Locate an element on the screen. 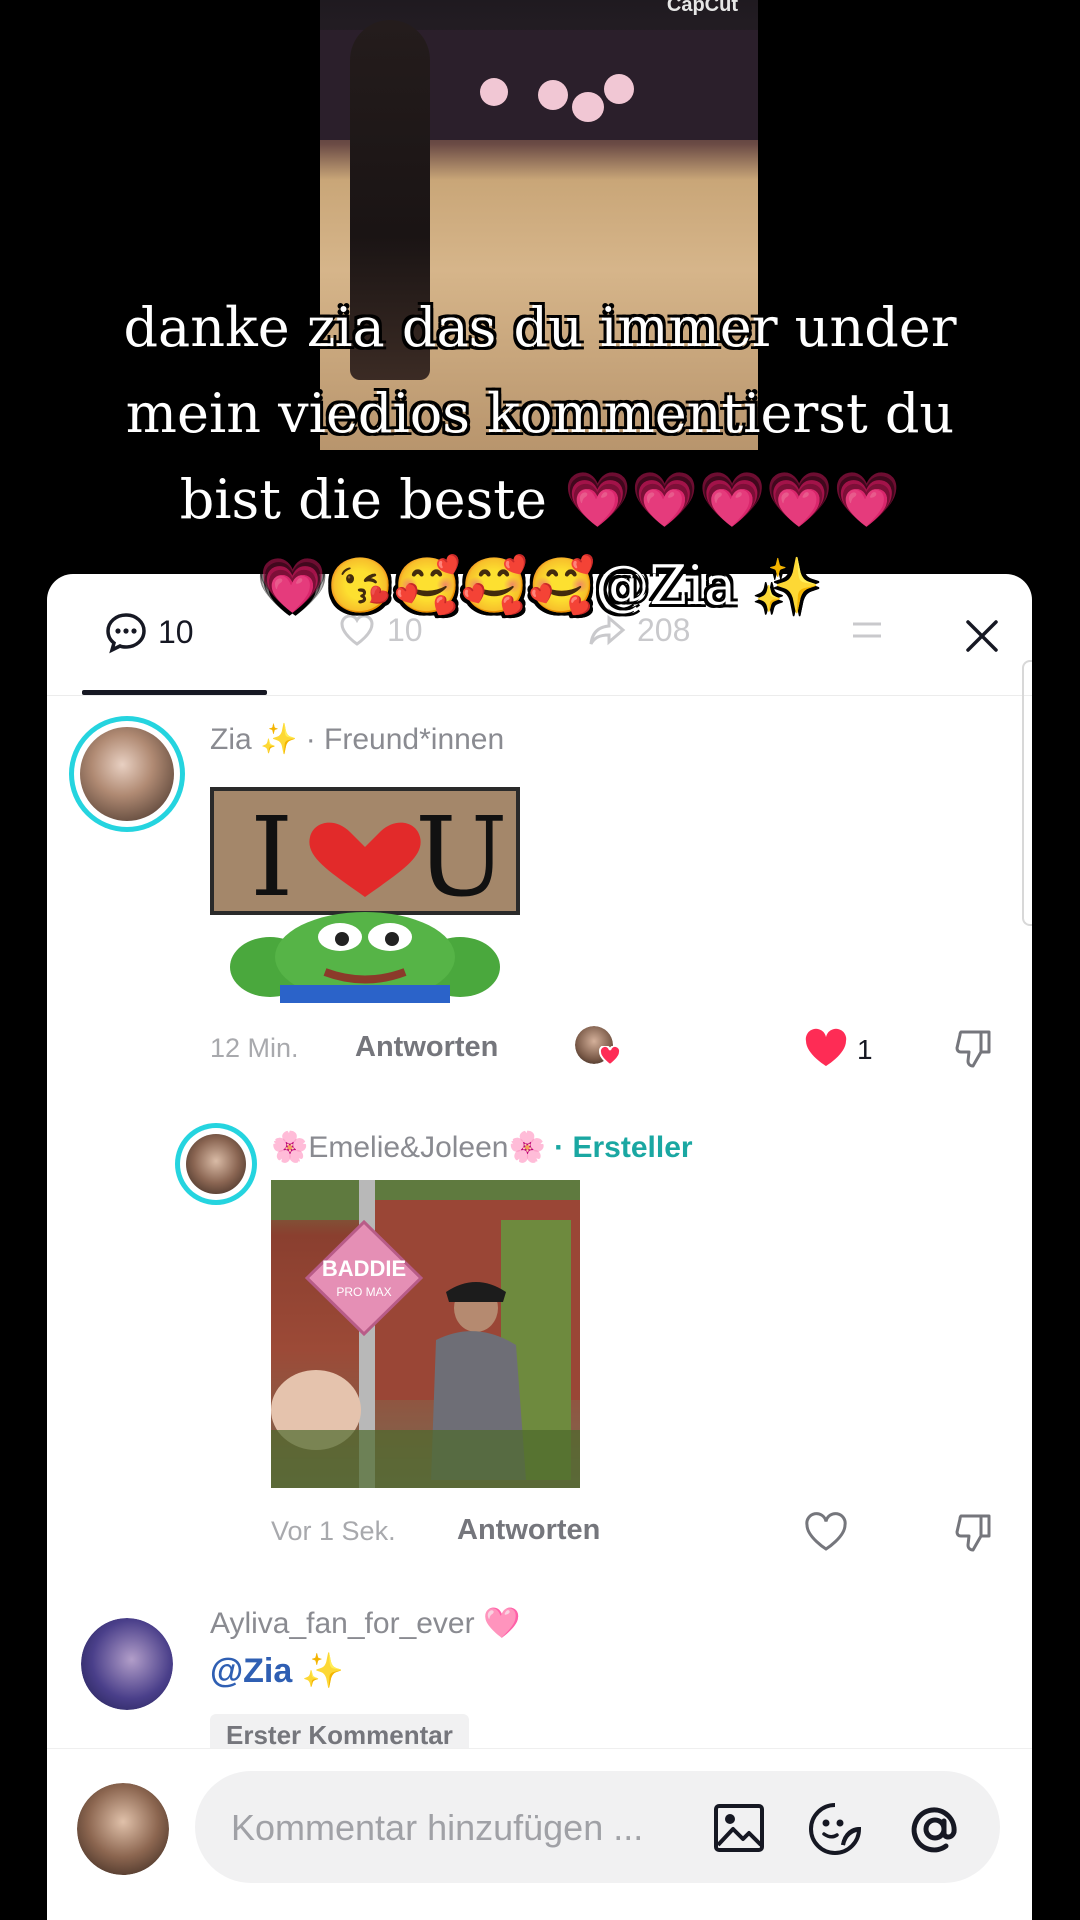 This screenshot has width=1080, height=1920. relation-label: · Freund*innen is located at coordinates (405, 739).